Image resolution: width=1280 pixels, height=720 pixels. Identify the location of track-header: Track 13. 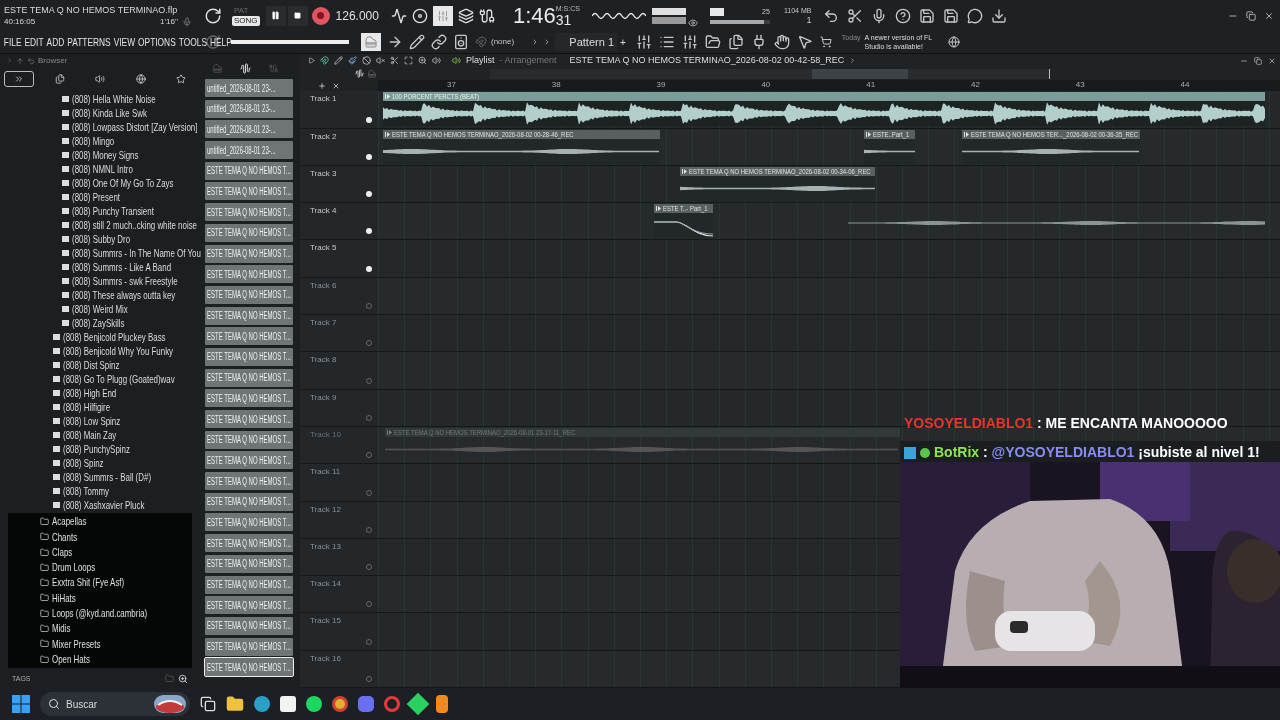
(339, 557).